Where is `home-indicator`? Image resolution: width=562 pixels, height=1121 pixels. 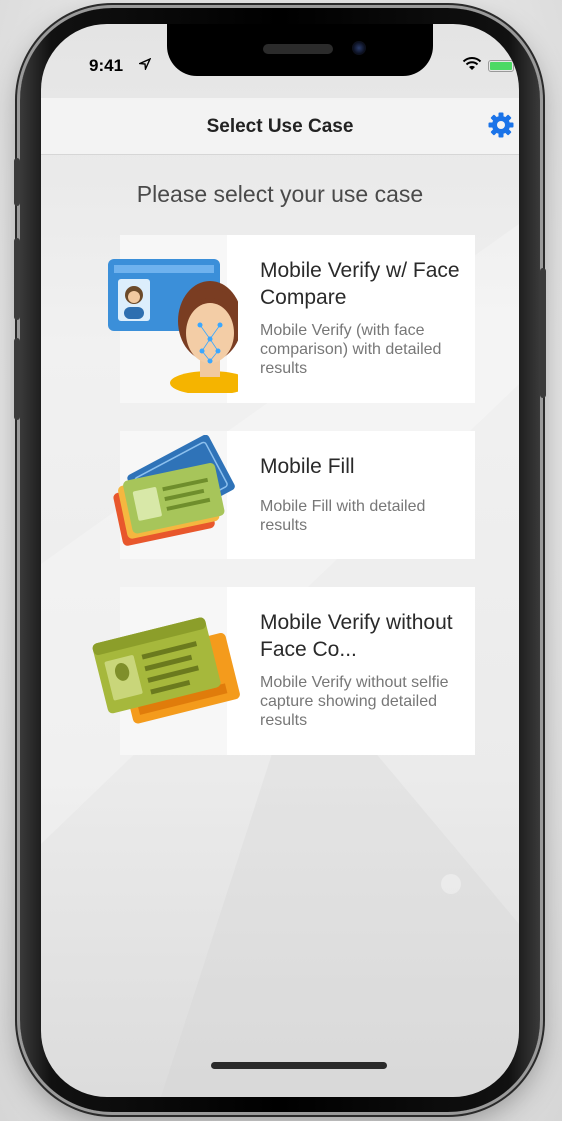
home-indicator is located at coordinates (299, 1065).